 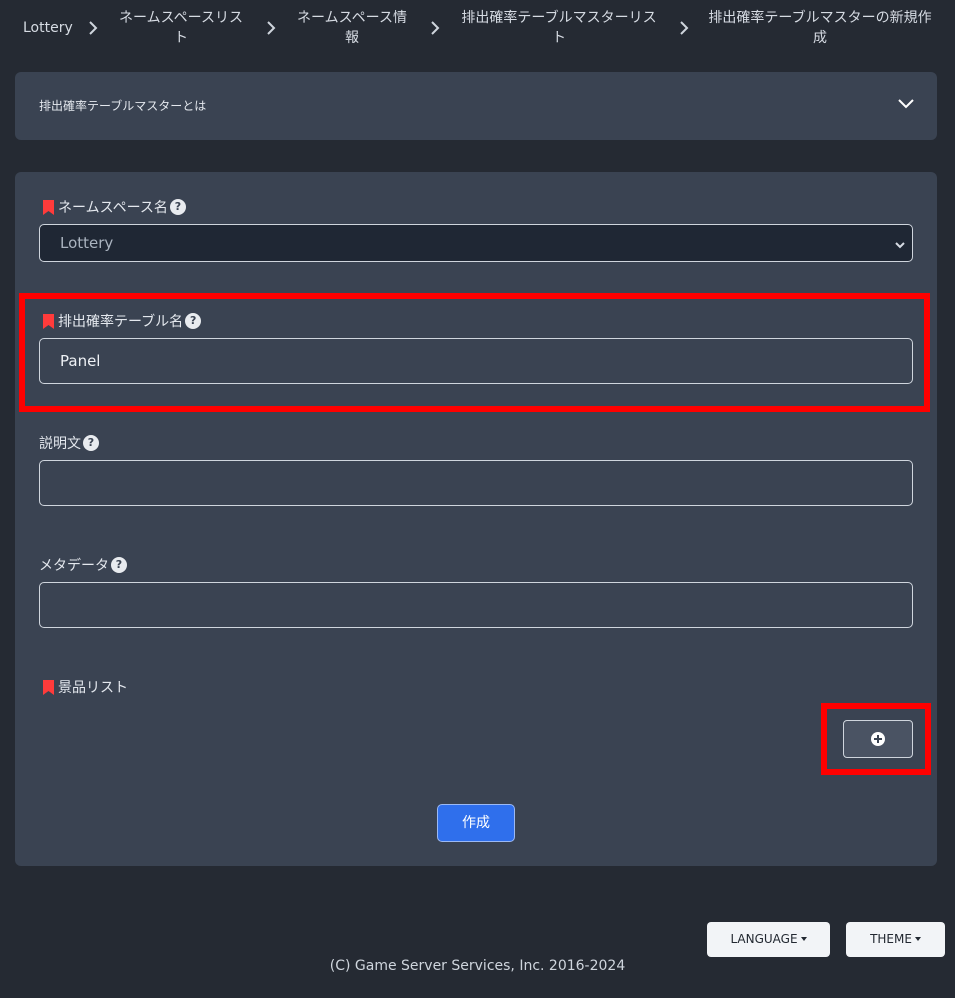 What do you see at coordinates (87, 243) in the screenshot?
I see `namespace-select-value: Lottery` at bounding box center [87, 243].